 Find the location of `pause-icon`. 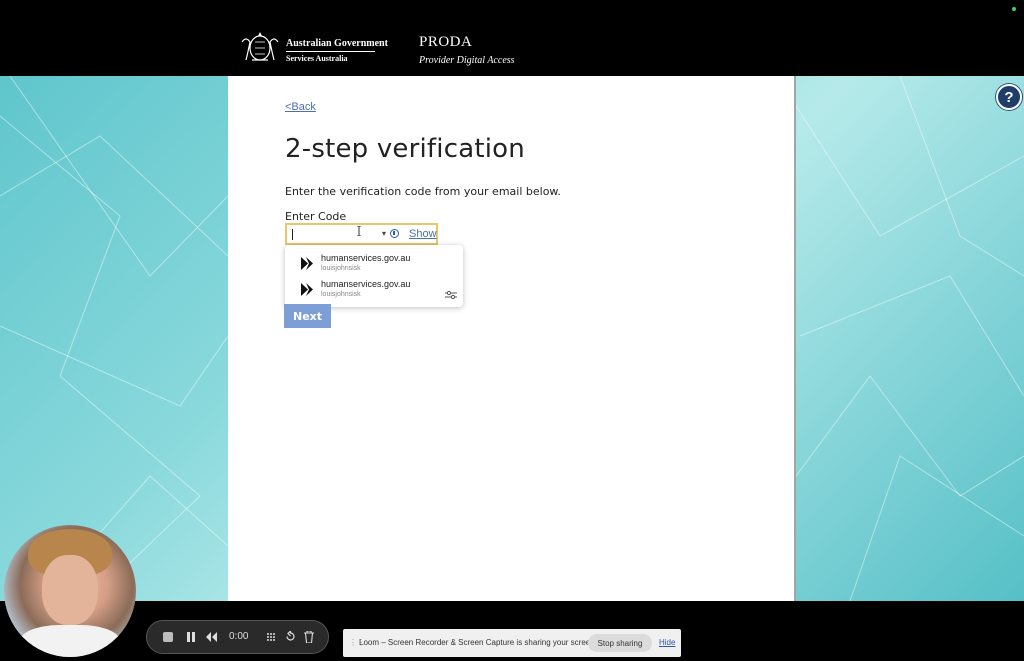

pause-icon is located at coordinates (191, 637).